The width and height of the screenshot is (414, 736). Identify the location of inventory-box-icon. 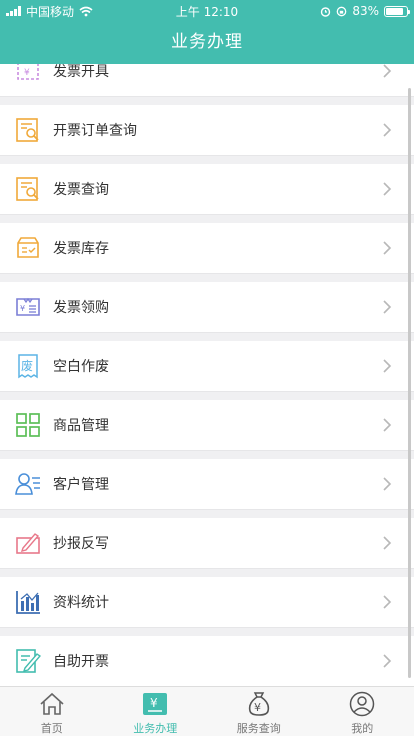
(28, 248).